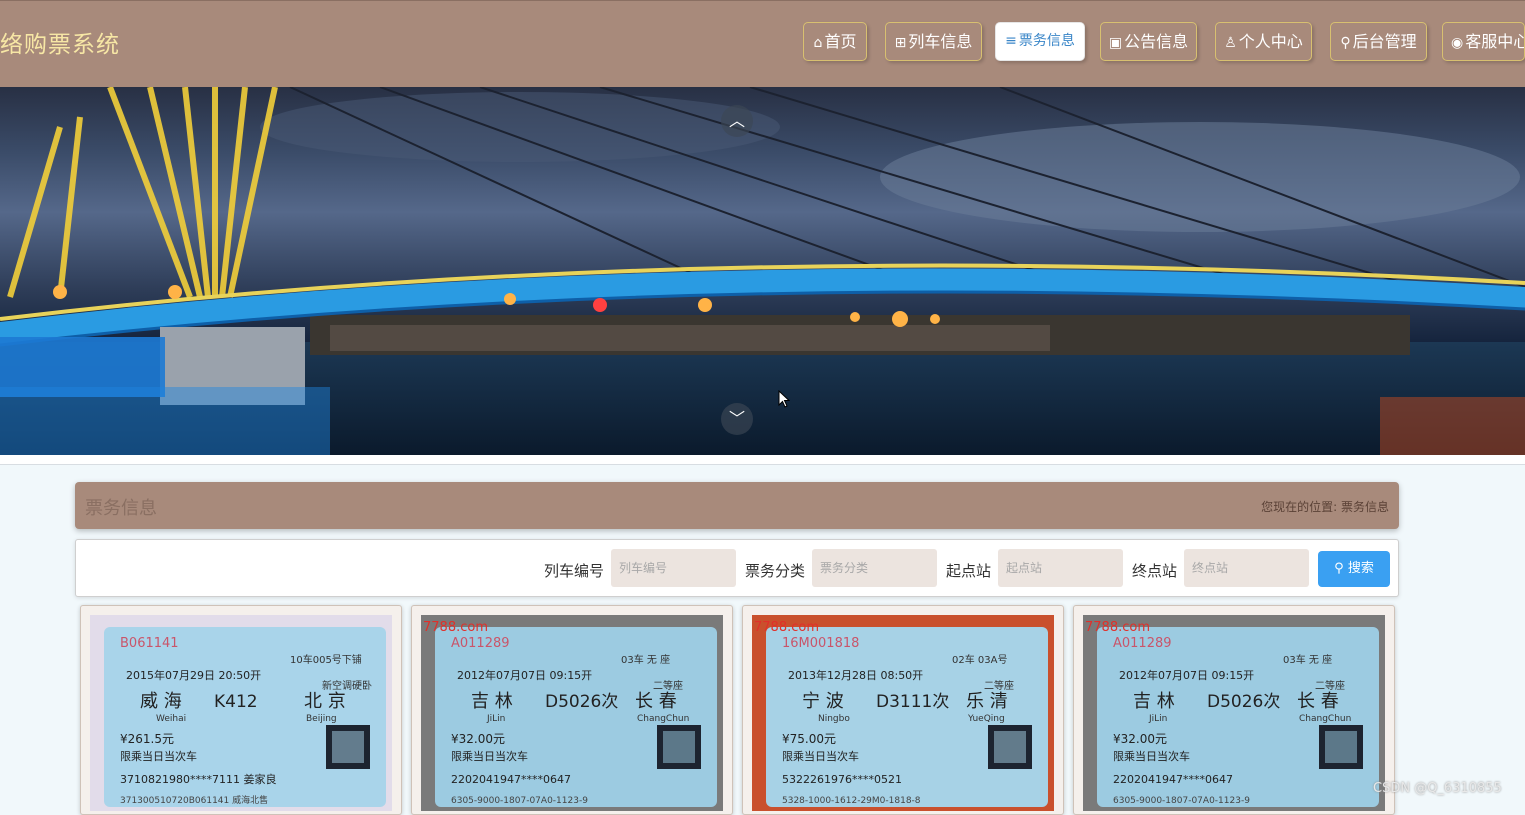 This screenshot has width=1525, height=815. Describe the element at coordinates (574, 571) in the screenshot. I see `train-number-label: 列车编号` at that location.